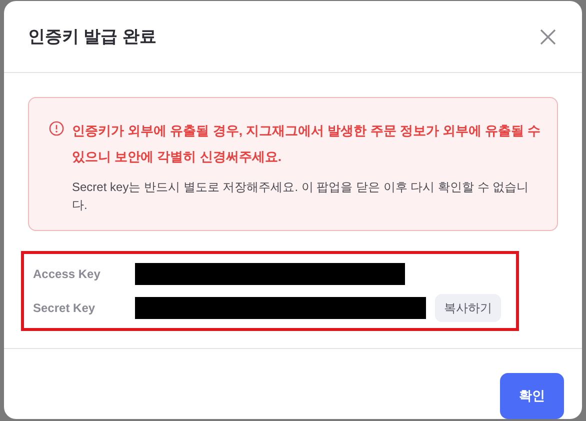 This screenshot has height=421, width=586. I want to click on key-label: Access Key, so click(67, 274).